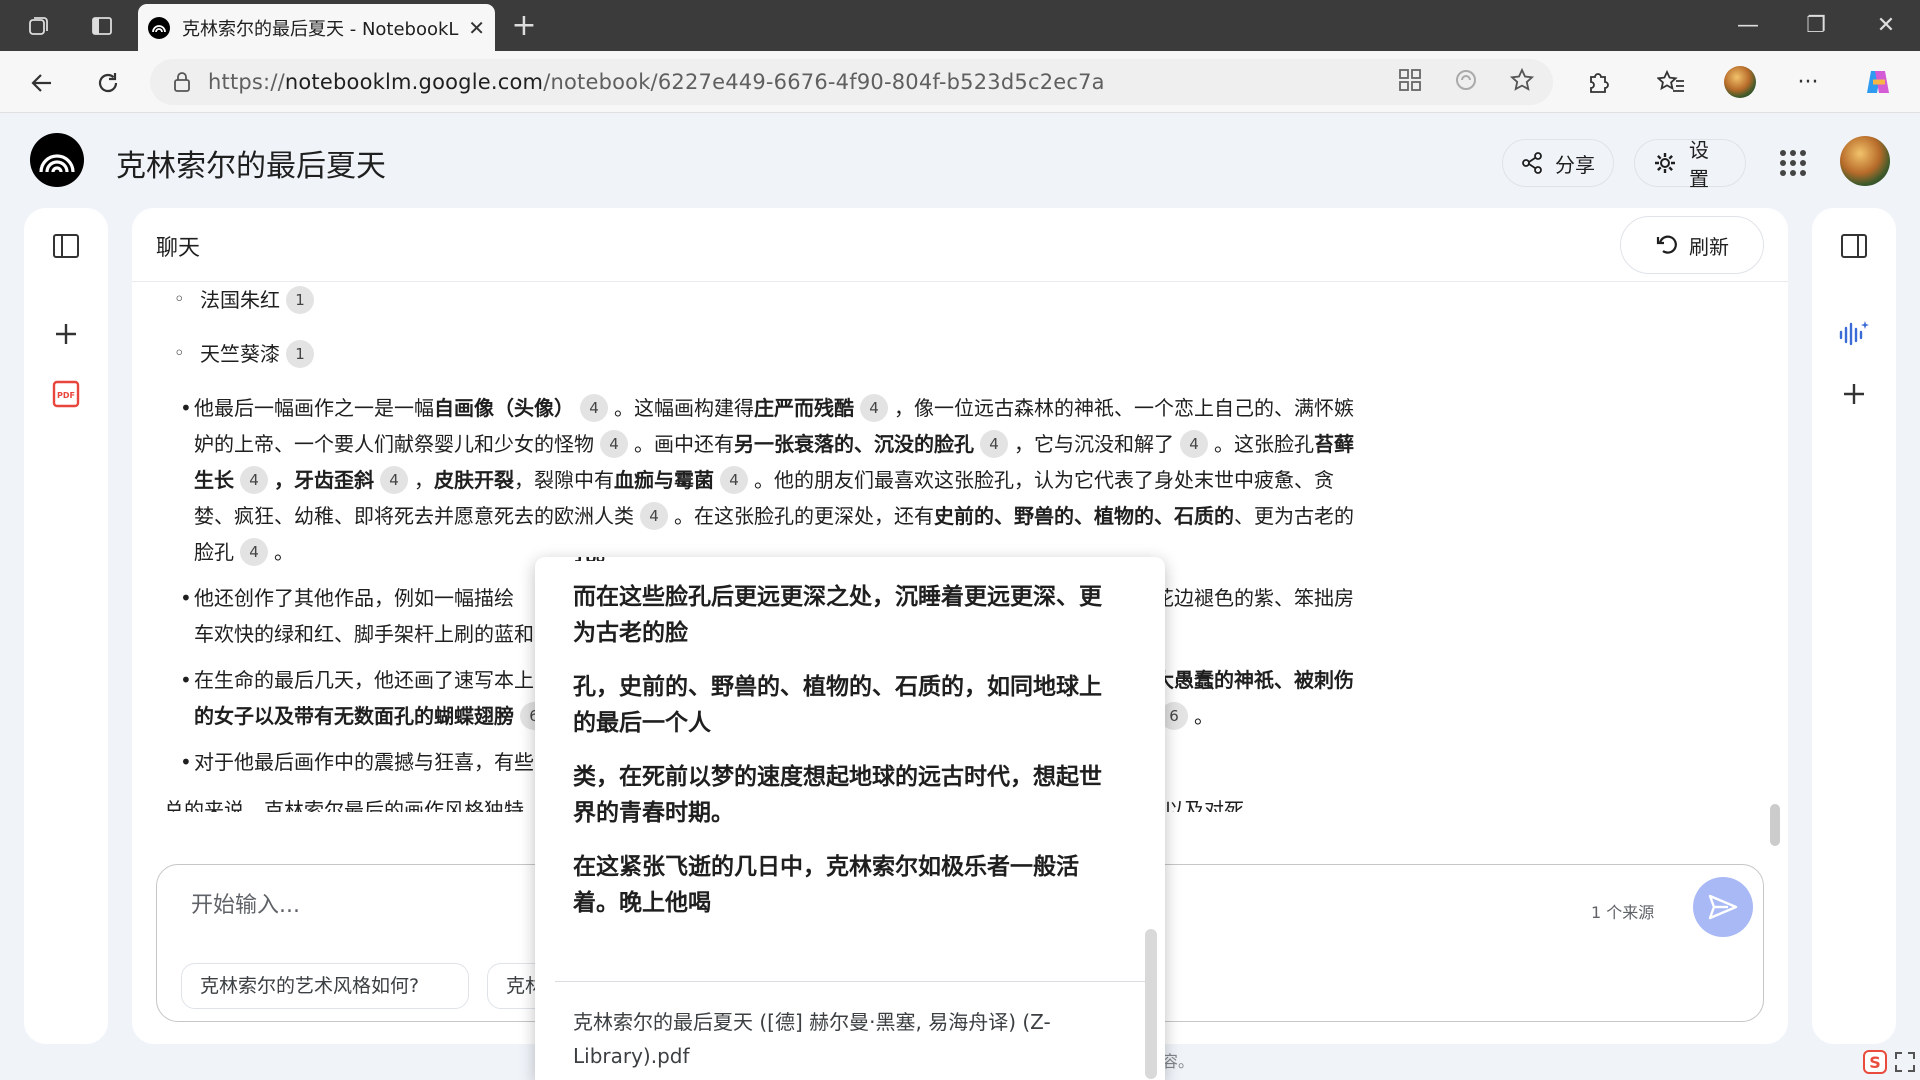 The width and height of the screenshot is (1920, 1080). I want to click on tab-close-icon: ✕, so click(476, 28).